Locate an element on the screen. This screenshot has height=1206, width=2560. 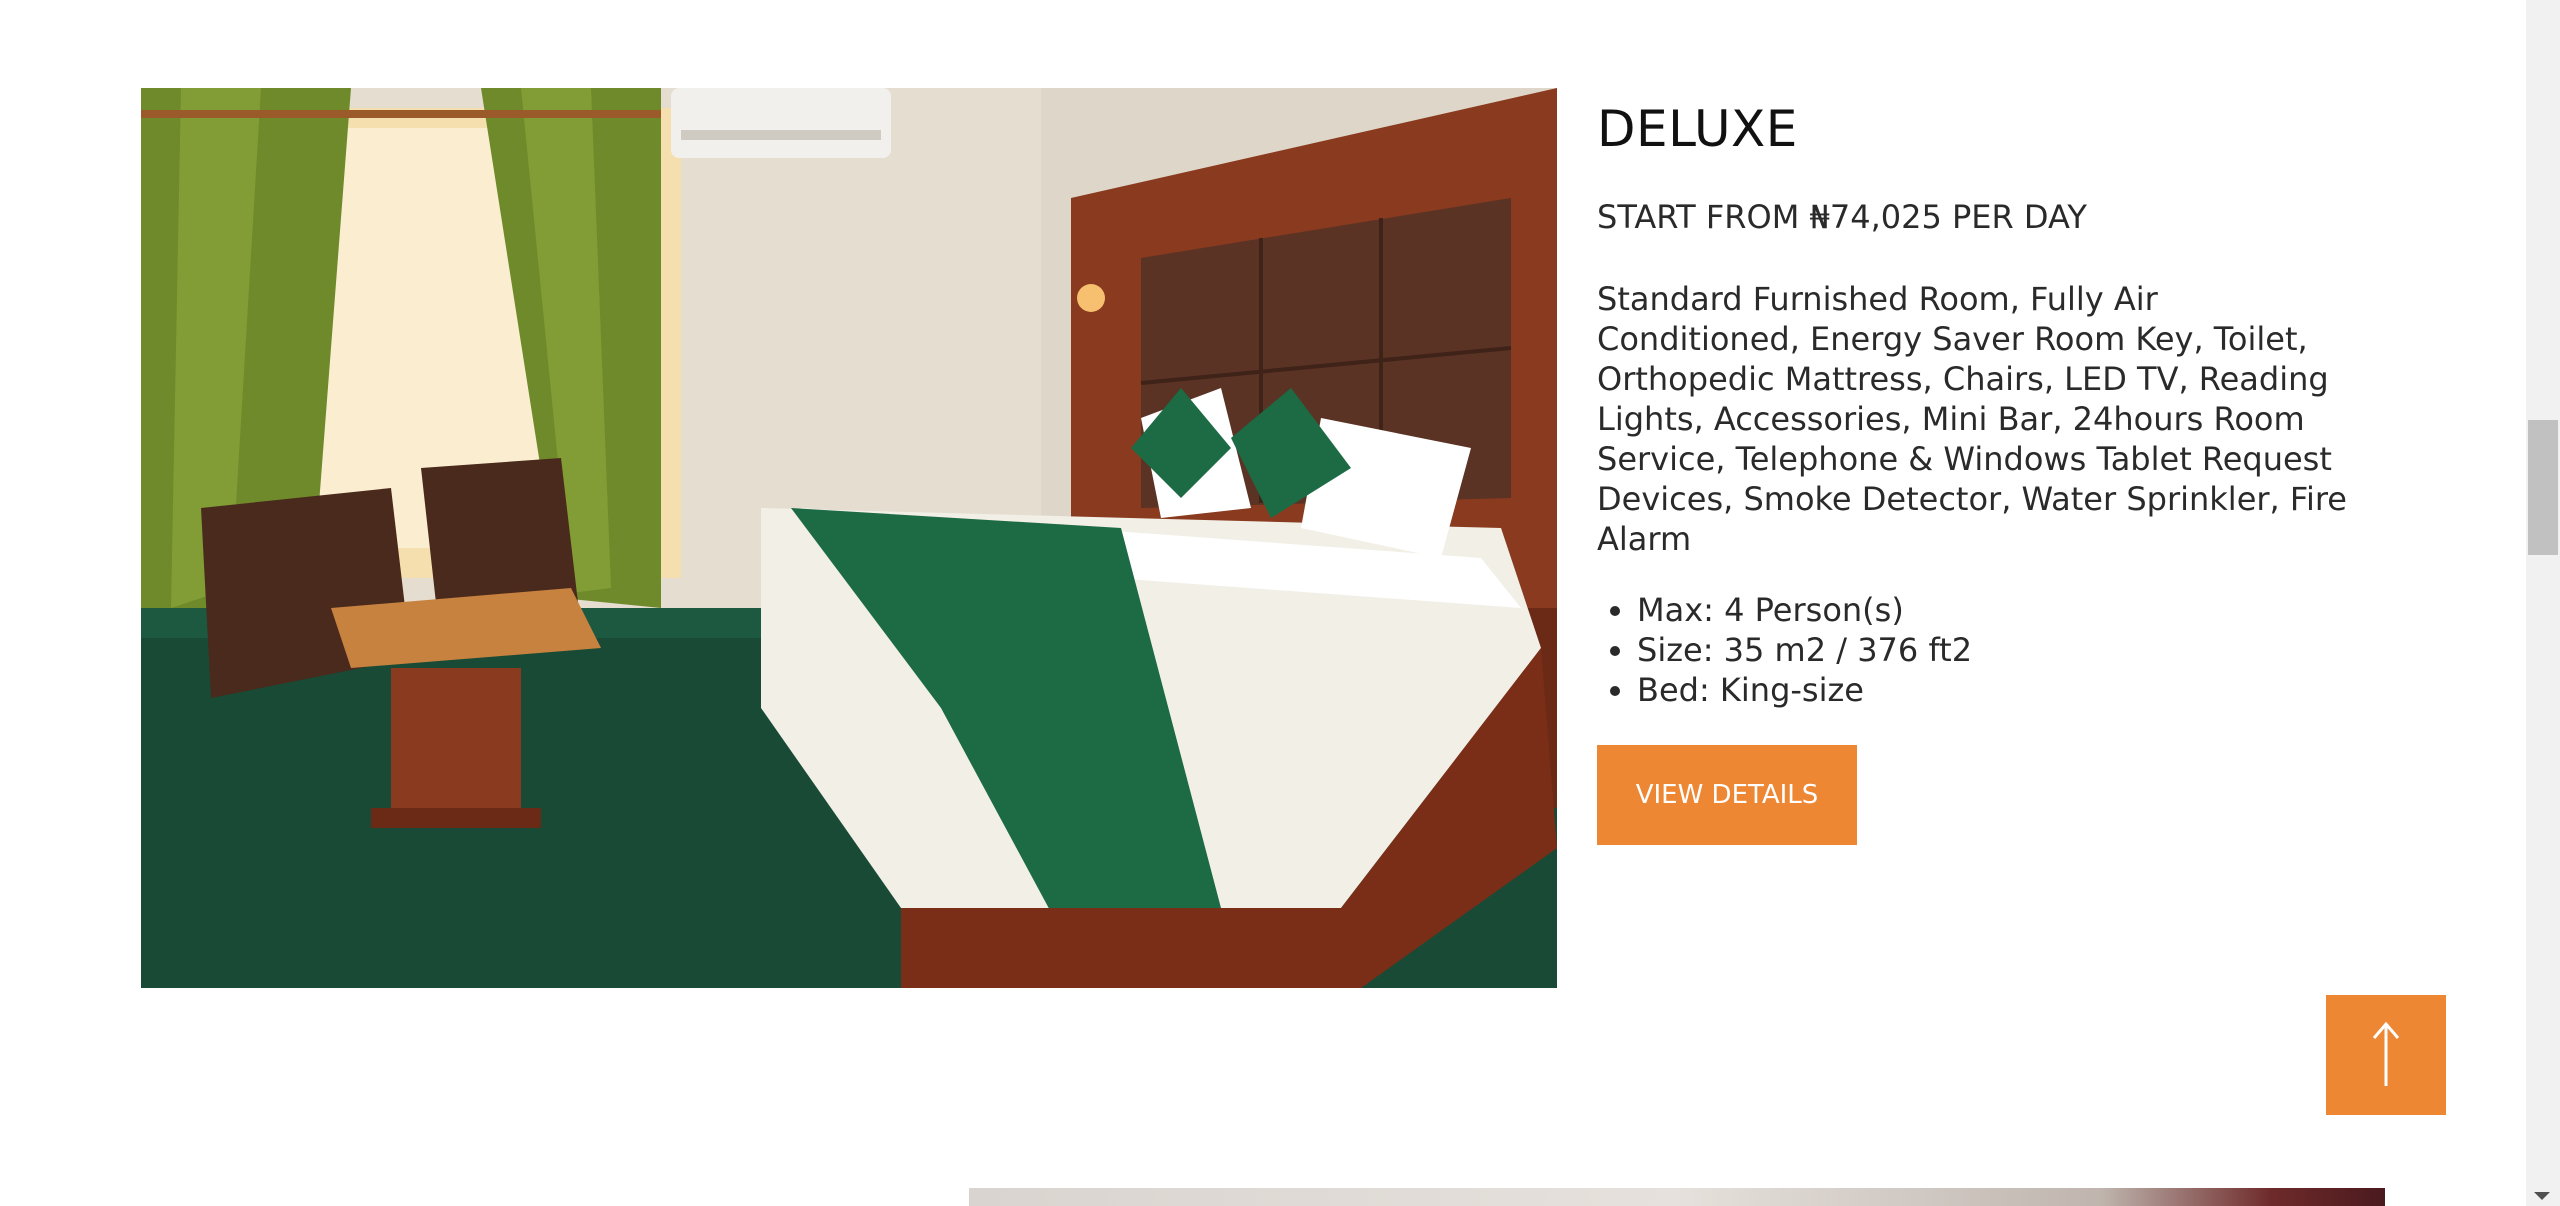
feature-max-persons: Max: 4 Person(s) is located at coordinates (1804, 610).